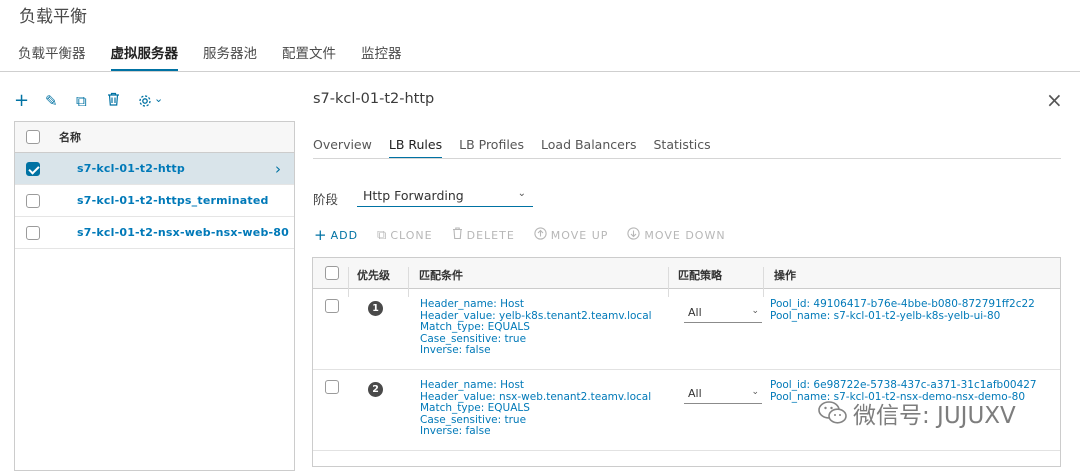 The height and width of the screenshot is (471, 1080). Describe the element at coordinates (529, 235) in the screenshot. I see `rule-actions: + ADD ⧉ CLONE DELETE MOVE UP MOVE DOWN` at that location.